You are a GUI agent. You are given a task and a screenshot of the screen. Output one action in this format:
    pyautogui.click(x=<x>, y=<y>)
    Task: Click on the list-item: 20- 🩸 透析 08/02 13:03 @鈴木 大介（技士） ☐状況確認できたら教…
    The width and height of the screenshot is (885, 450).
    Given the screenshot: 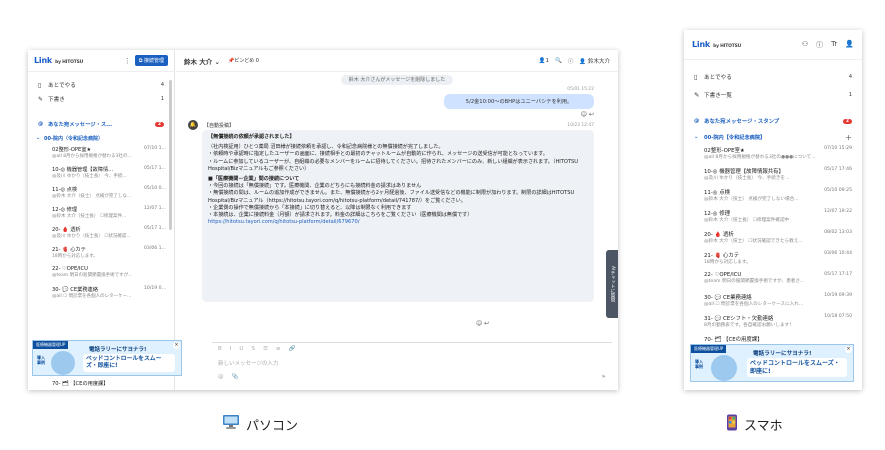 What is the action you would take?
    pyautogui.click(x=773, y=238)
    